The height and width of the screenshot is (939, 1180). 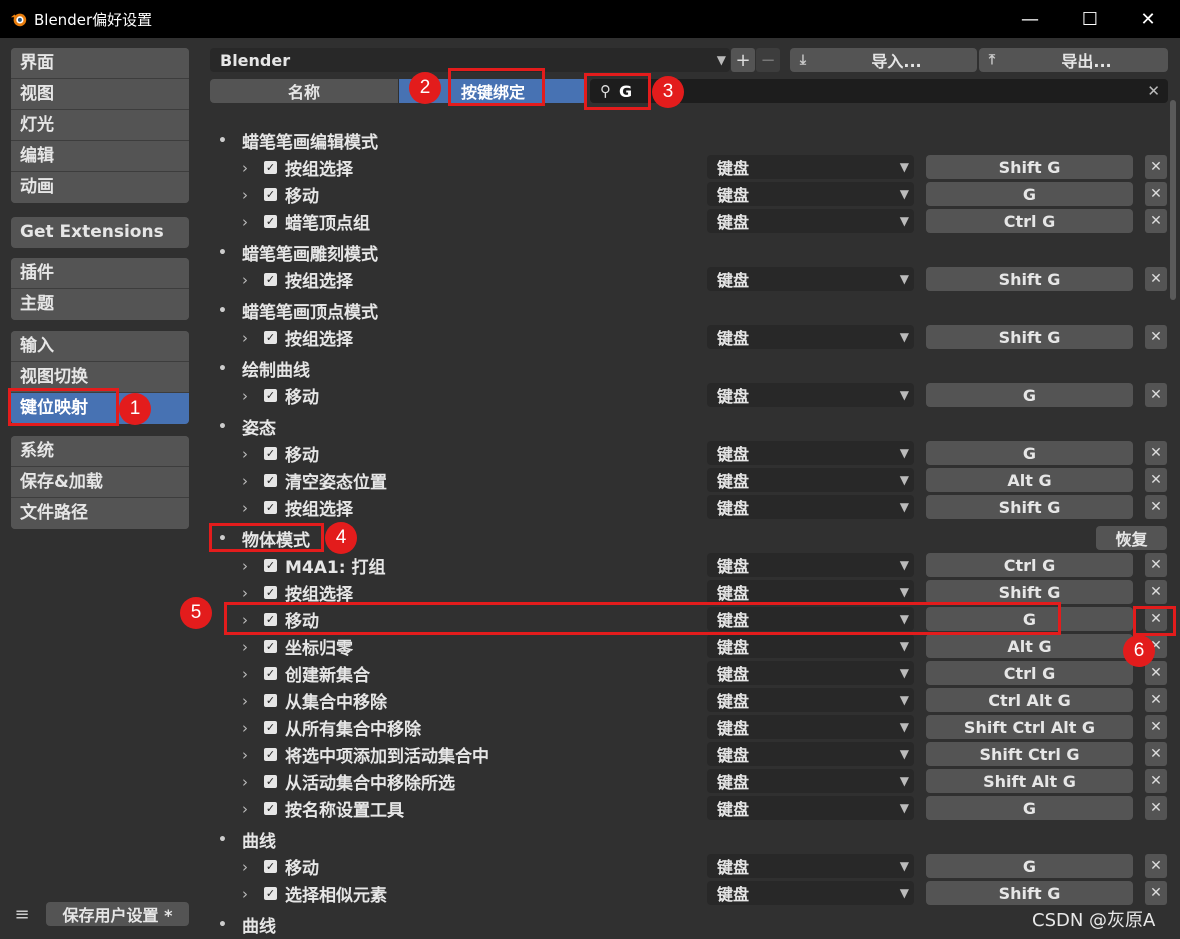 I want to click on scrollbar, so click(x=1173, y=200).